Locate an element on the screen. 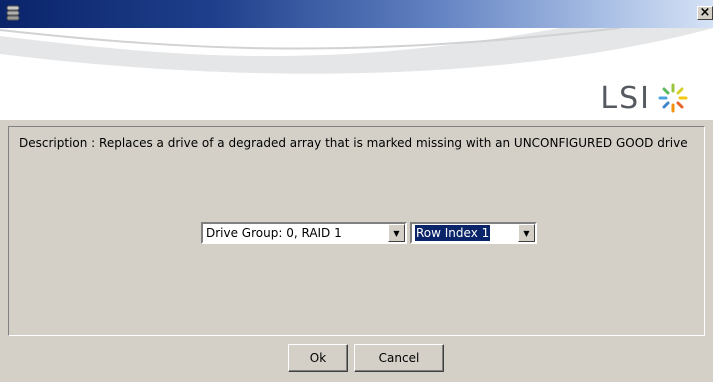 The height and width of the screenshot is (382, 713). drive-group-value: Drive Group: 0, RAID 1 is located at coordinates (274, 233).